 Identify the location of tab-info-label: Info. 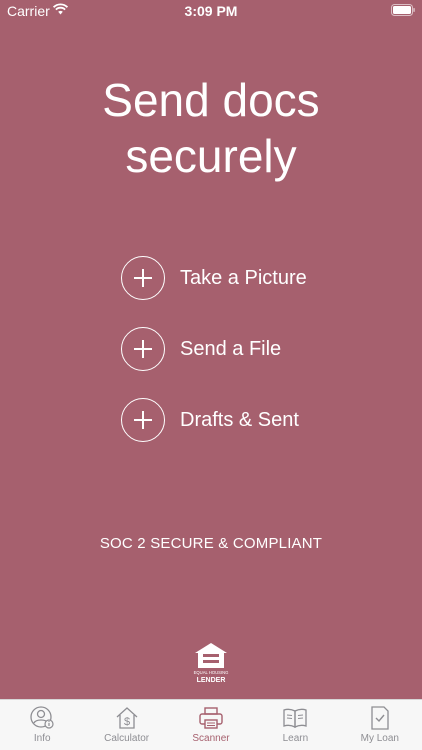
(42, 738).